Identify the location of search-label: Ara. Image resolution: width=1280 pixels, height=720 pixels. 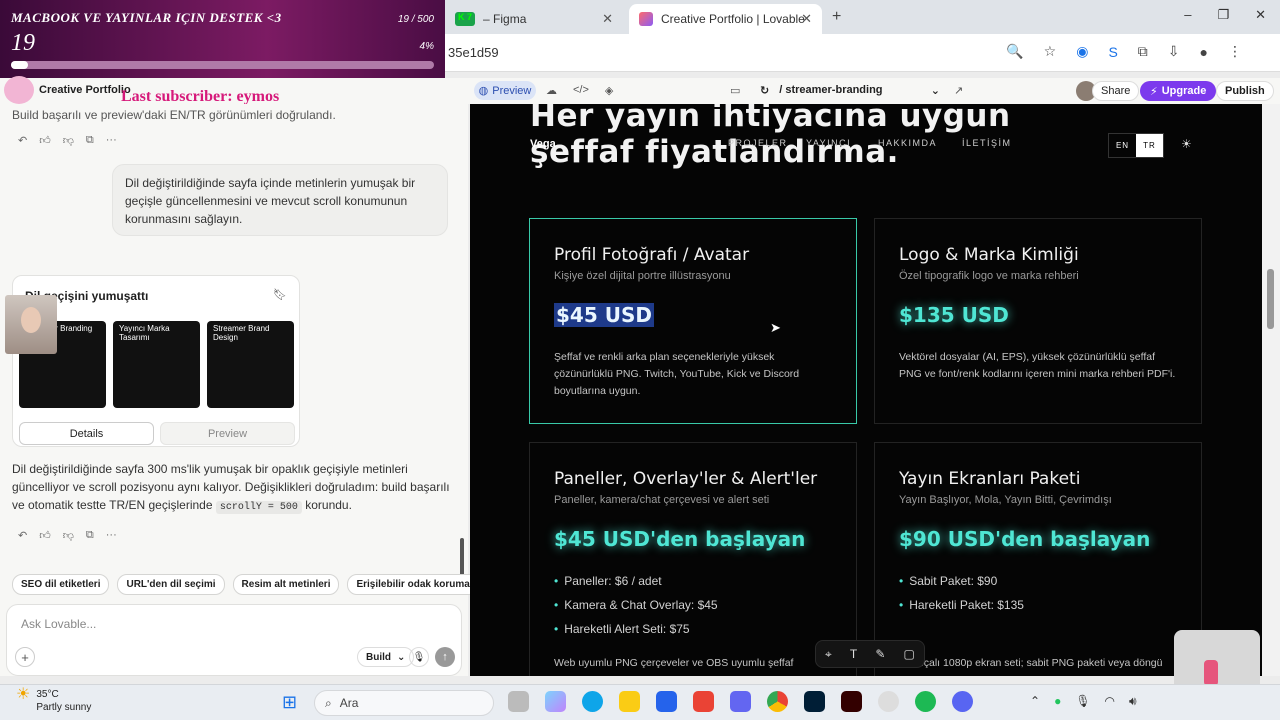
(349, 703).